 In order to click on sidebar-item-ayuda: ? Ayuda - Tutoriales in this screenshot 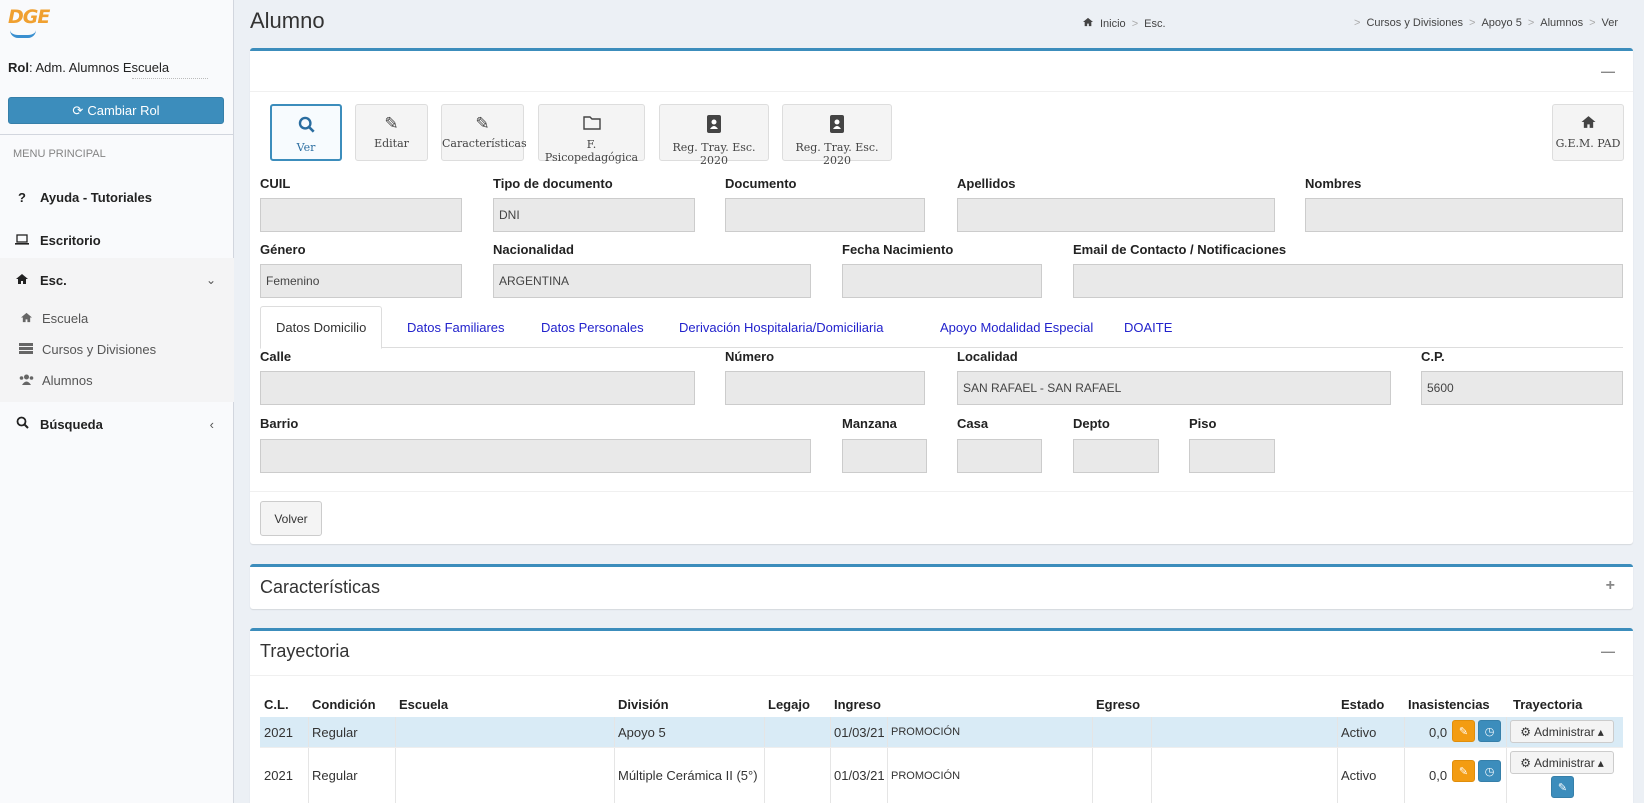, I will do `click(117, 197)`.